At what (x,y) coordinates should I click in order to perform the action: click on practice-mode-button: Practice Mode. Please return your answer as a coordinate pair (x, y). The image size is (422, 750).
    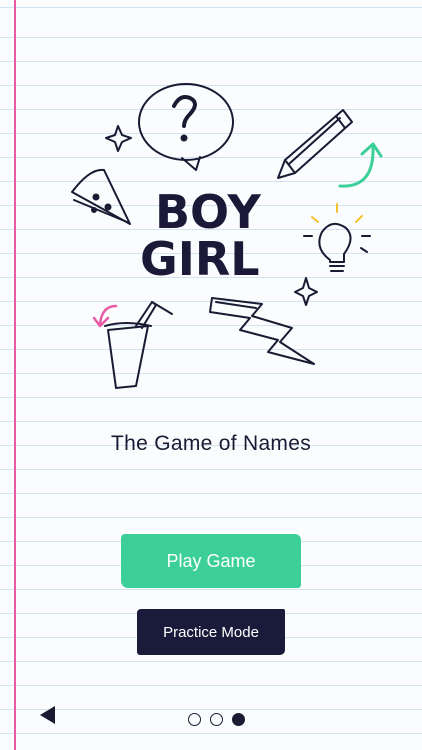
    Looking at the image, I should click on (211, 632).